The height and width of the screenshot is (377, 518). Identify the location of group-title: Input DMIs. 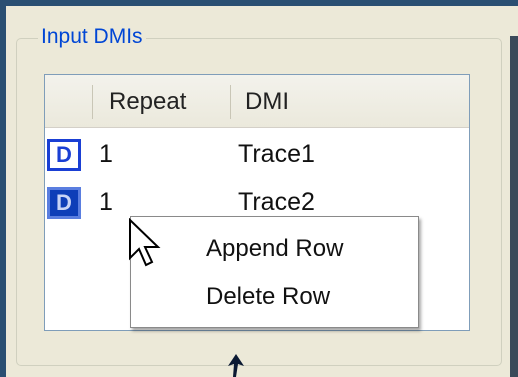
(92, 37).